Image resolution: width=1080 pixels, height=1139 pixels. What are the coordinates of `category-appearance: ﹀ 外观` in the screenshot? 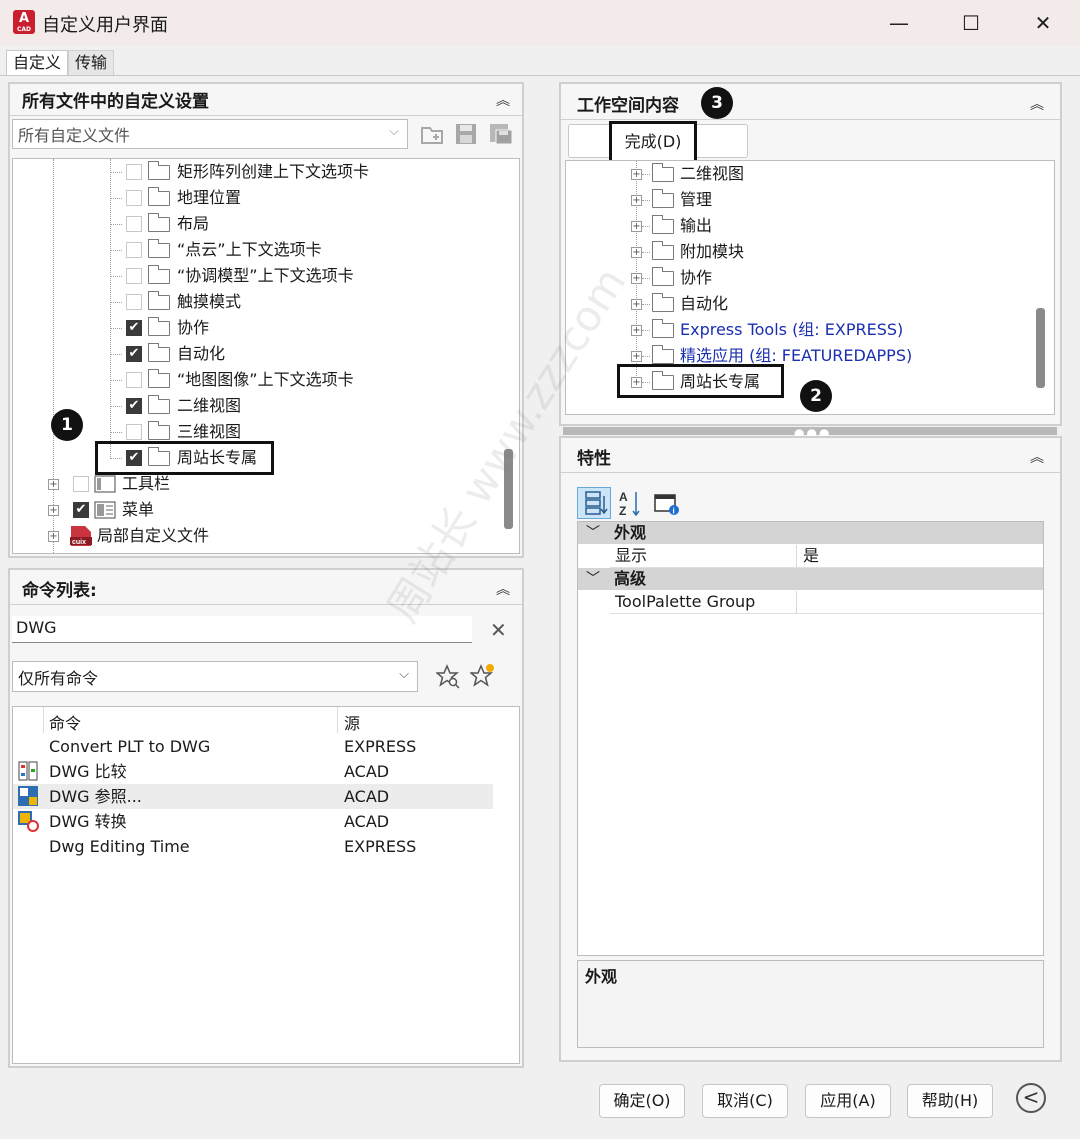 It's located at (810, 533).